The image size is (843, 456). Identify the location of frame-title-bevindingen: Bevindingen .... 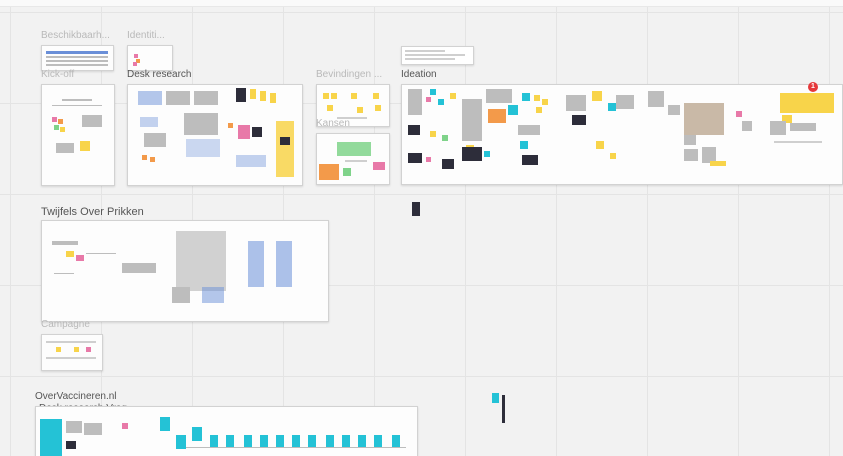
(349, 74).